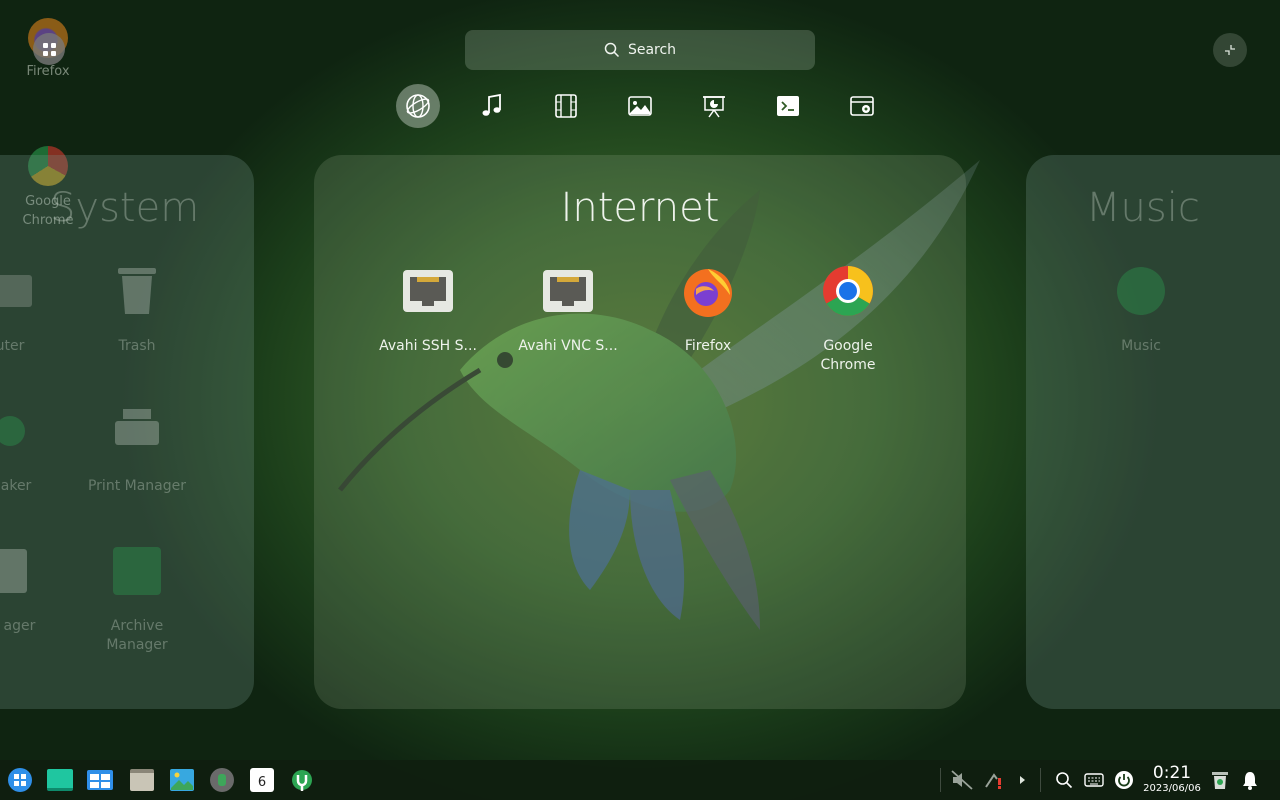 This screenshot has width=1280, height=800. What do you see at coordinates (16, 486) in the screenshot?
I see `app-label: Maker` at bounding box center [16, 486].